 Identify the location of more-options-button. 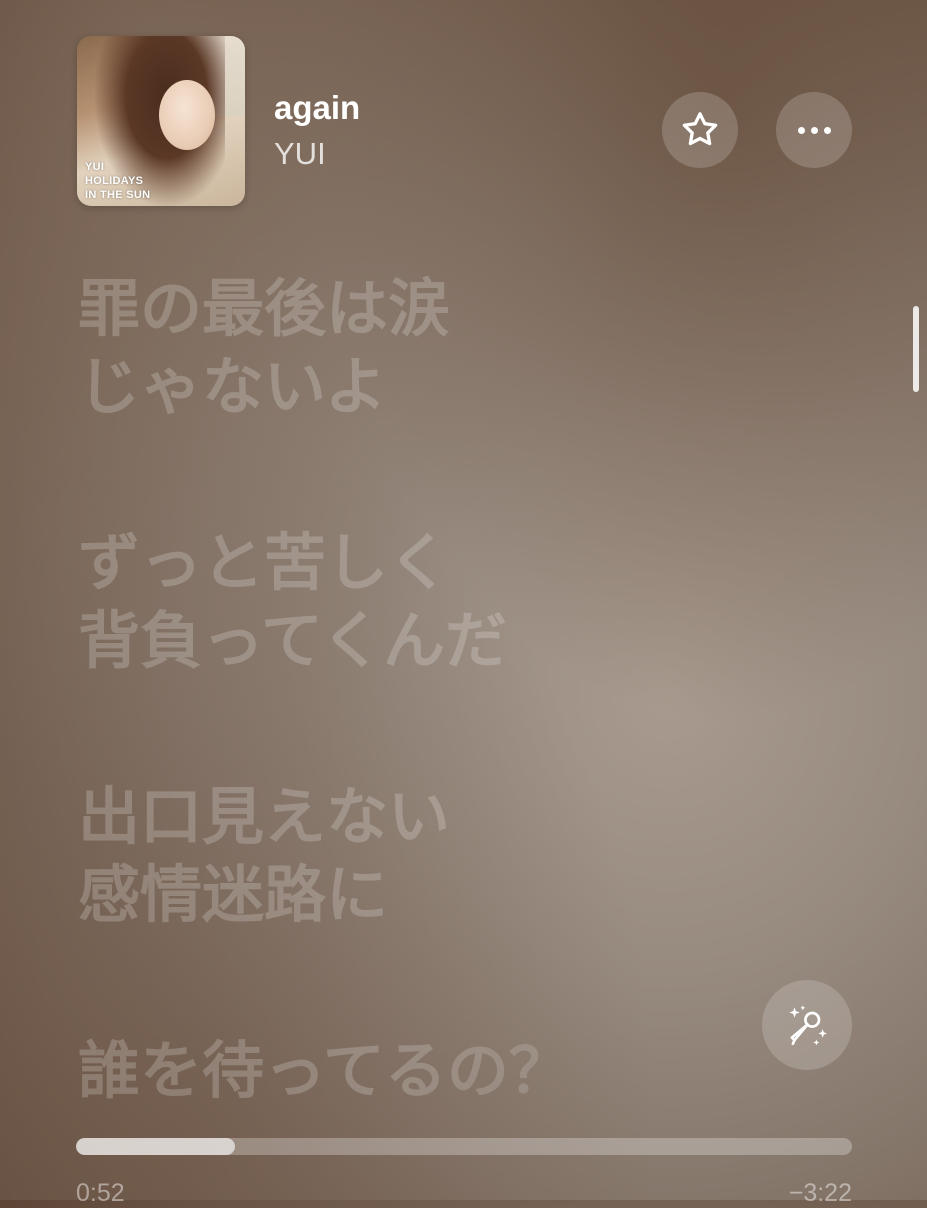
(814, 130).